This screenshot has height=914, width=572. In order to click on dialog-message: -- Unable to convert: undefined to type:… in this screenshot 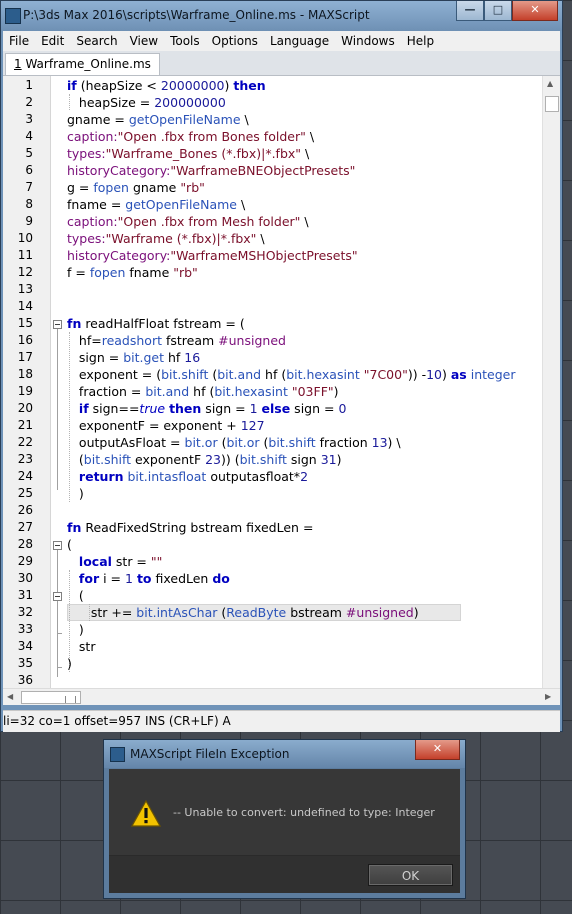, I will do `click(304, 812)`.